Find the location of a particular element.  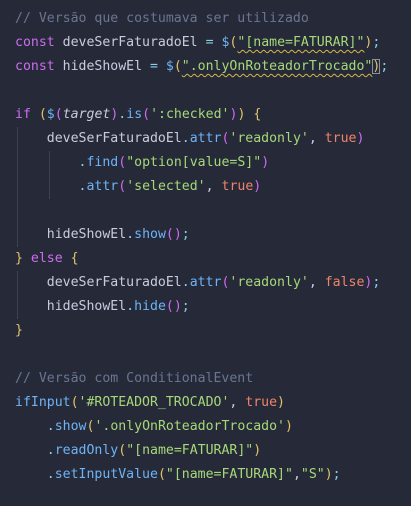

code-token: } is located at coordinates (19, 258).